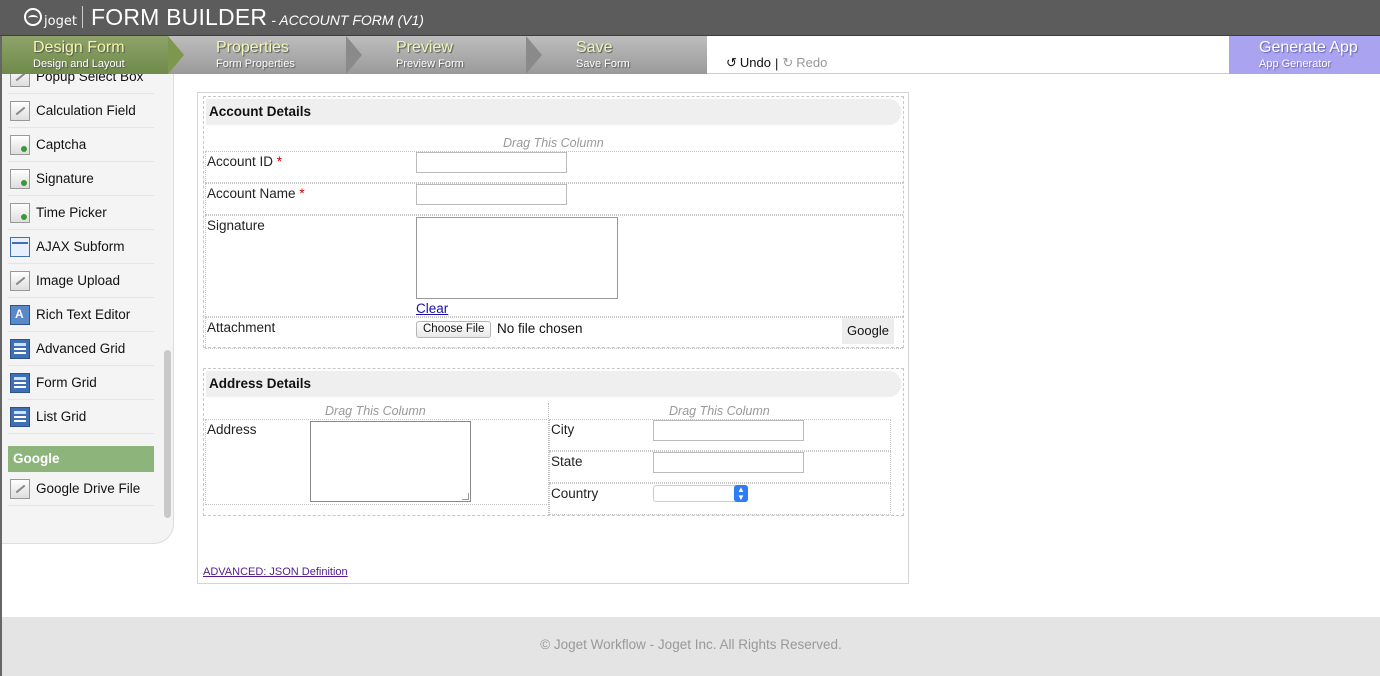 Image resolution: width=1380 pixels, height=676 pixels. Describe the element at coordinates (491, 194) in the screenshot. I see `account-name-input` at that location.